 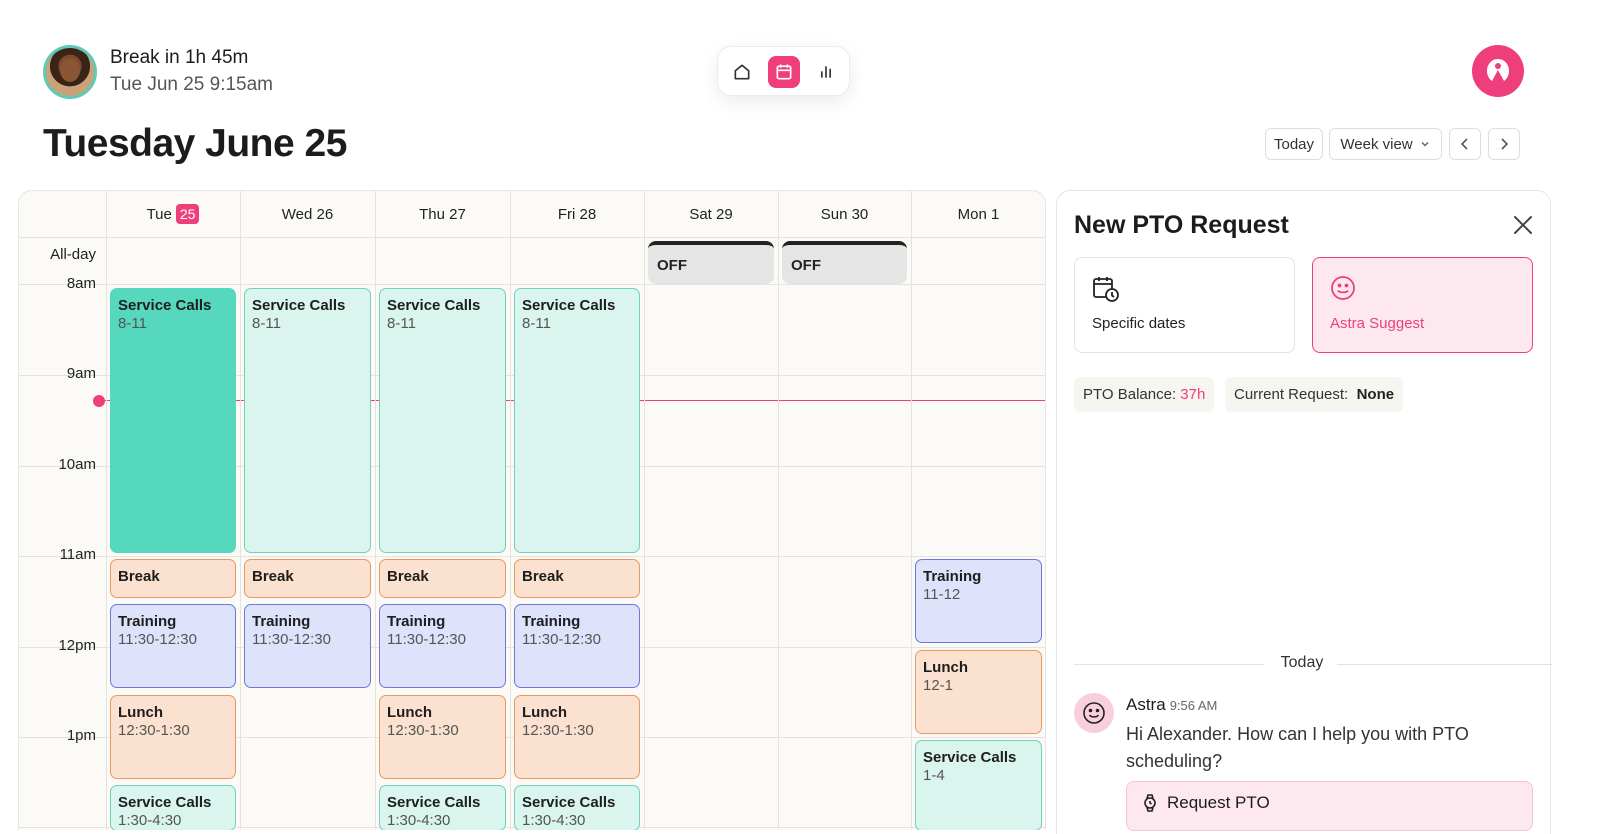 What do you see at coordinates (81, 735) in the screenshot?
I see `hour-label: 1pm` at bounding box center [81, 735].